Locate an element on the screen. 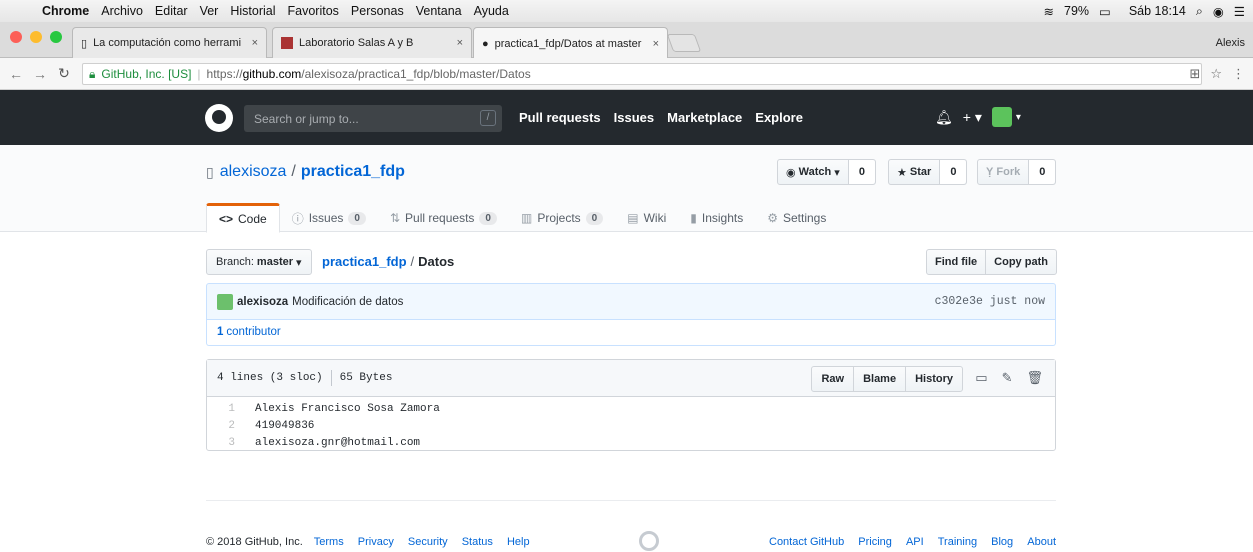 The height and width of the screenshot is (552, 1253). new-tab-button is located at coordinates (684, 43).